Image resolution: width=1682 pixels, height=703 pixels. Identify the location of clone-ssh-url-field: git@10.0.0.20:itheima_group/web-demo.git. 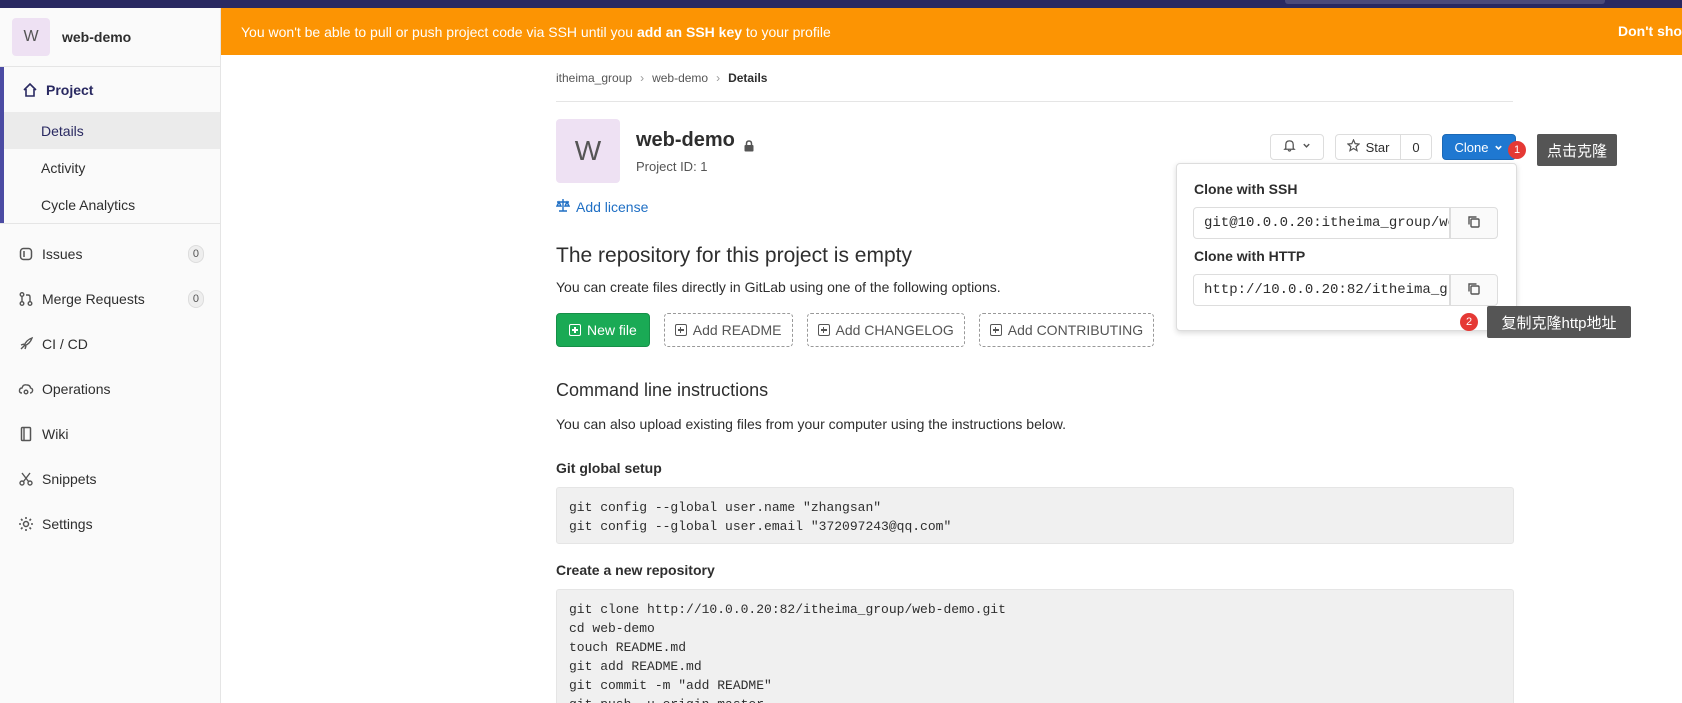
(1321, 223).